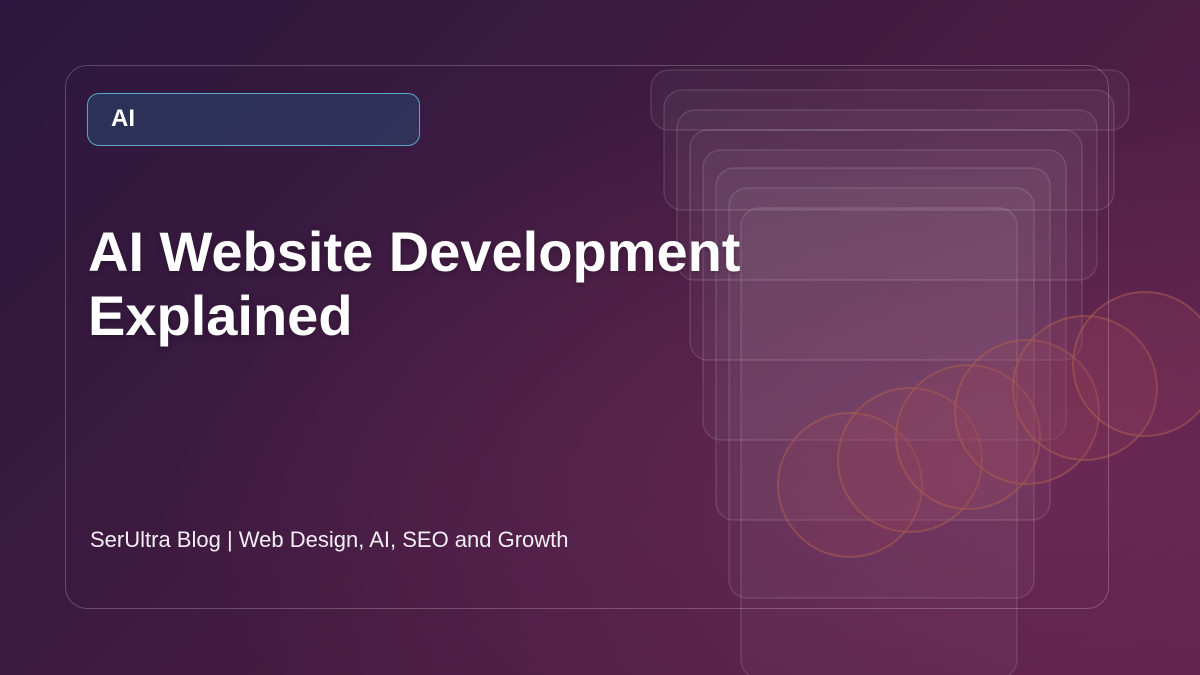 This screenshot has width=1200, height=675. I want to click on page-title: AI Website Development Explained, so click(468, 284).